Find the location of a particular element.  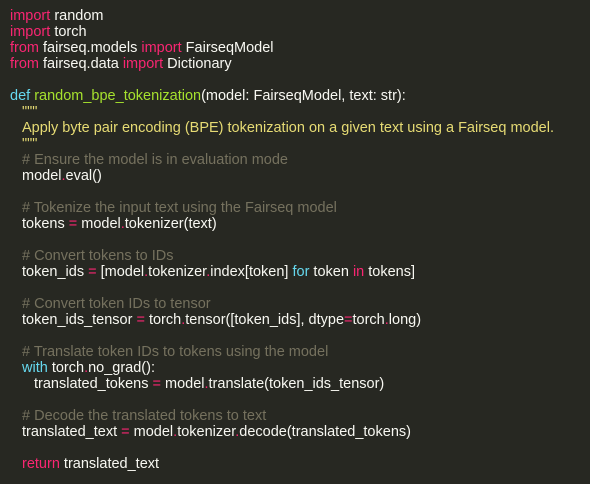

code-token: long) is located at coordinates (405, 320).